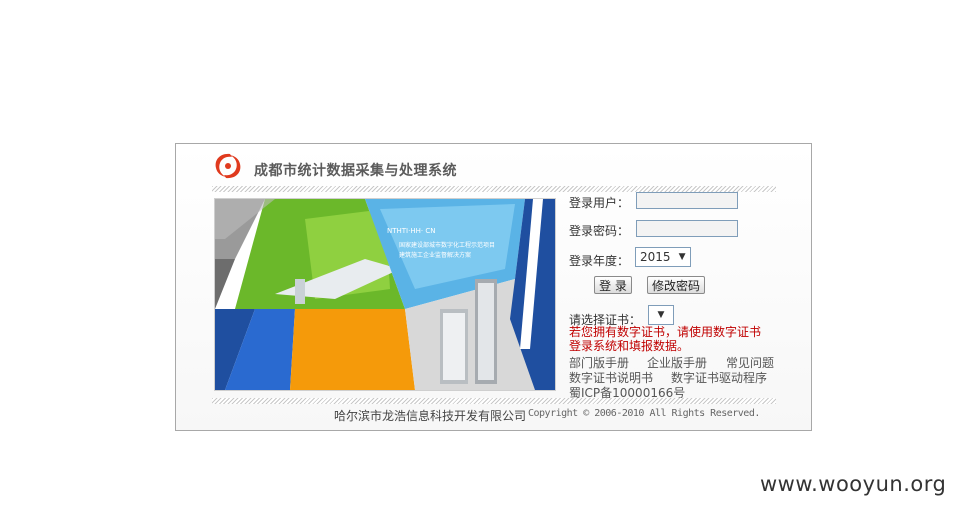  Describe the element at coordinates (665, 339) in the screenshot. I see `cert-notice: 若您拥有数字证书，请使用数字证书登录系统和填报数据。` at that location.